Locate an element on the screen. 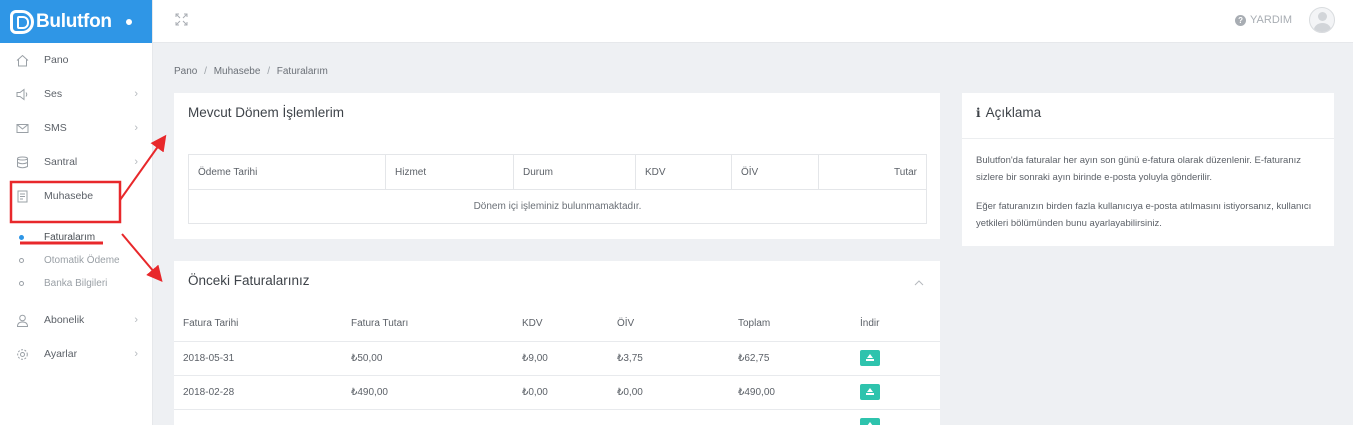  invoice-oiv: ₺0,00 is located at coordinates (668, 392).